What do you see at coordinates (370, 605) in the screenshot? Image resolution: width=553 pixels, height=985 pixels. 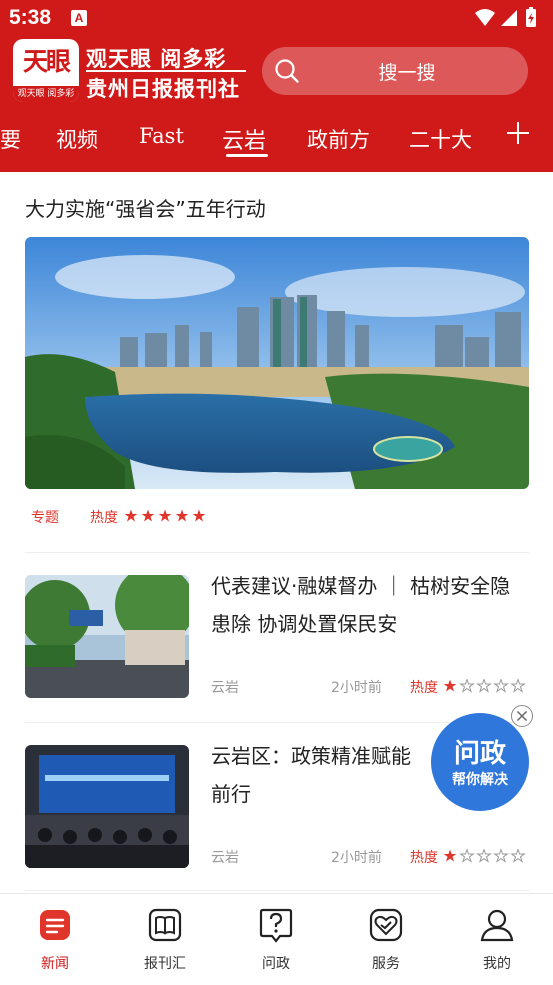 I see `news-title: 代表建议·融媒督办 ｜ 枯树安全隐患除 协调处置保民安` at bounding box center [370, 605].